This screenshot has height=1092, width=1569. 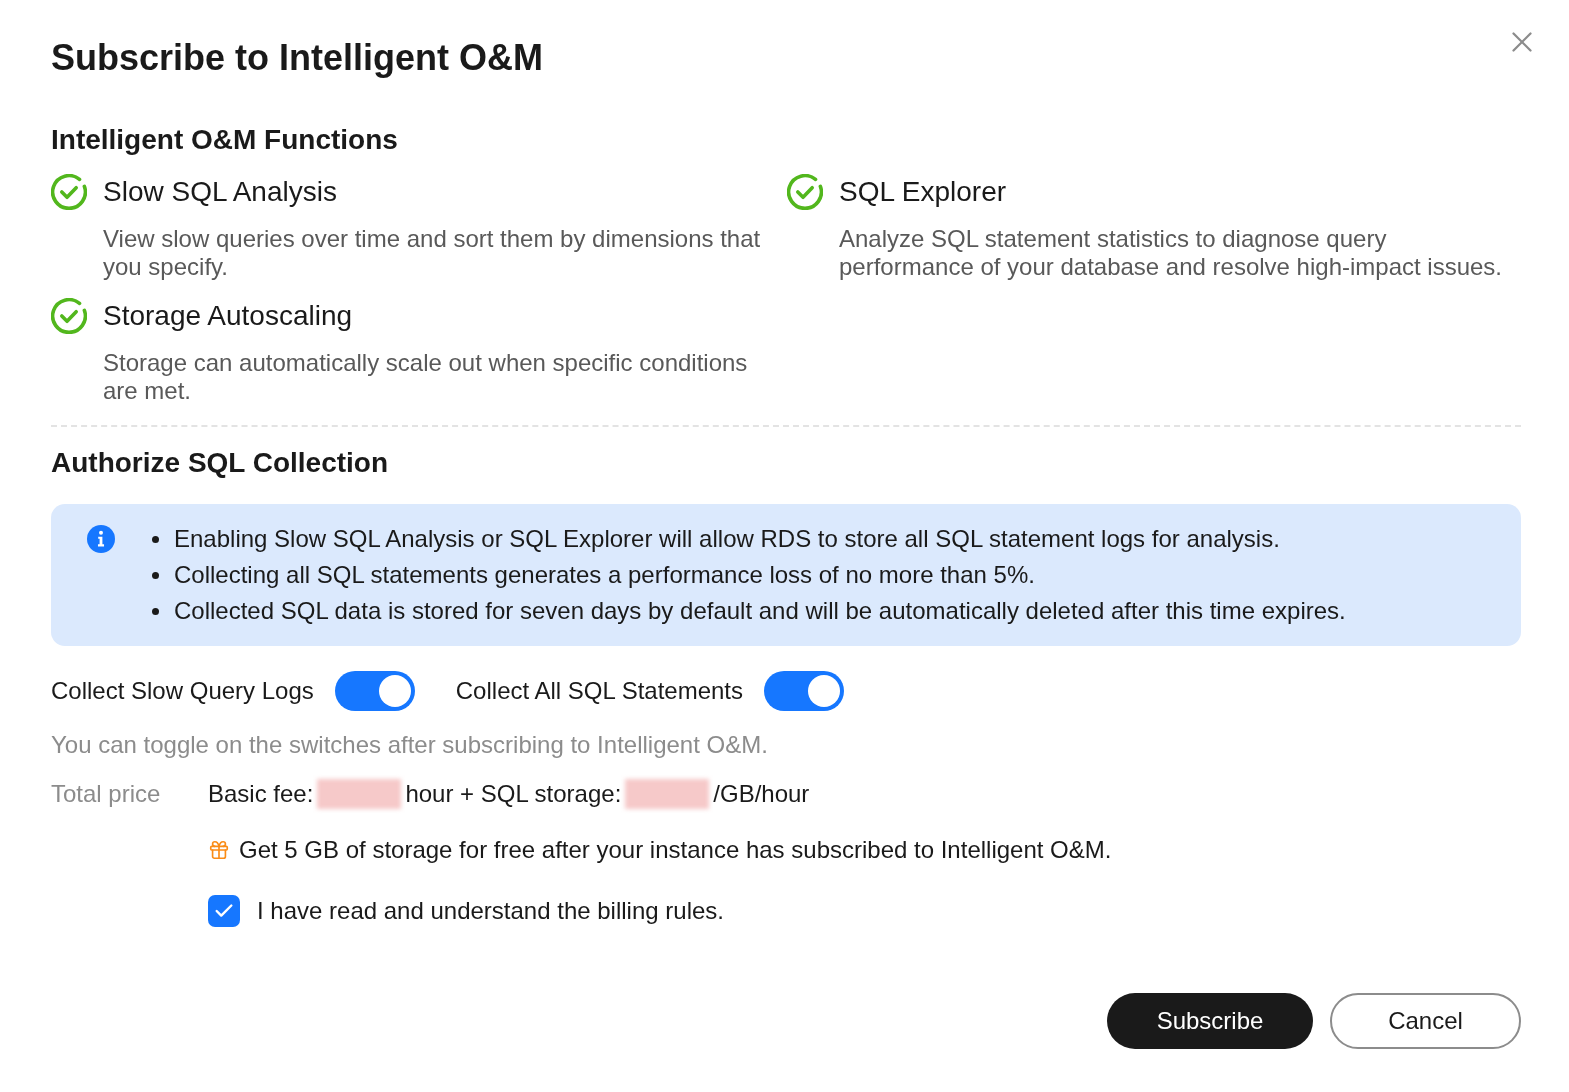 What do you see at coordinates (297, 58) in the screenshot?
I see `dialog-title: Subscribe to Intelligent O&M` at bounding box center [297, 58].